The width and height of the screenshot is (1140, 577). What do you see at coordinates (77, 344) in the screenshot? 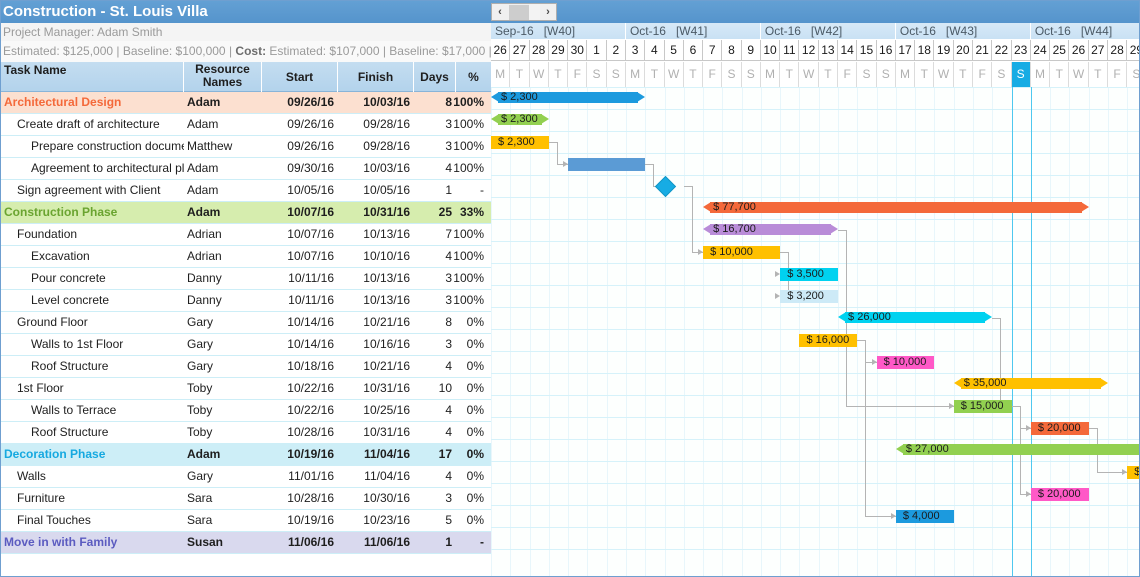
I see `task-name-cell: Walls to 1st Floor` at bounding box center [77, 344].